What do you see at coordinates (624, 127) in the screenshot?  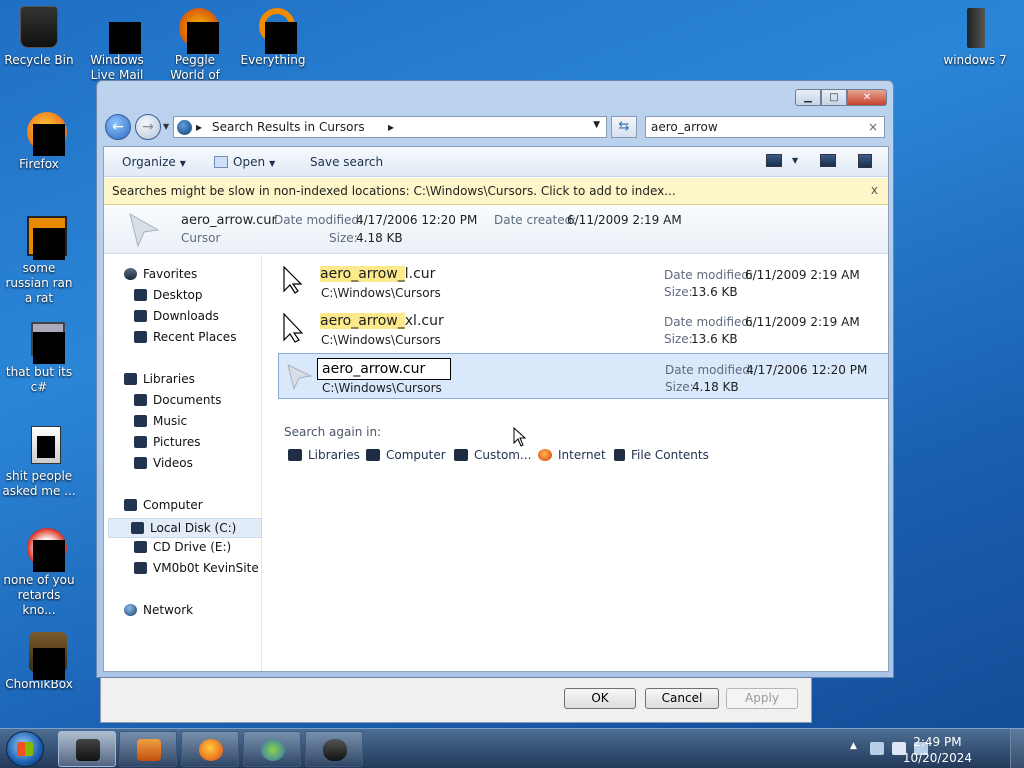 I see `refresh-button: ⇆` at bounding box center [624, 127].